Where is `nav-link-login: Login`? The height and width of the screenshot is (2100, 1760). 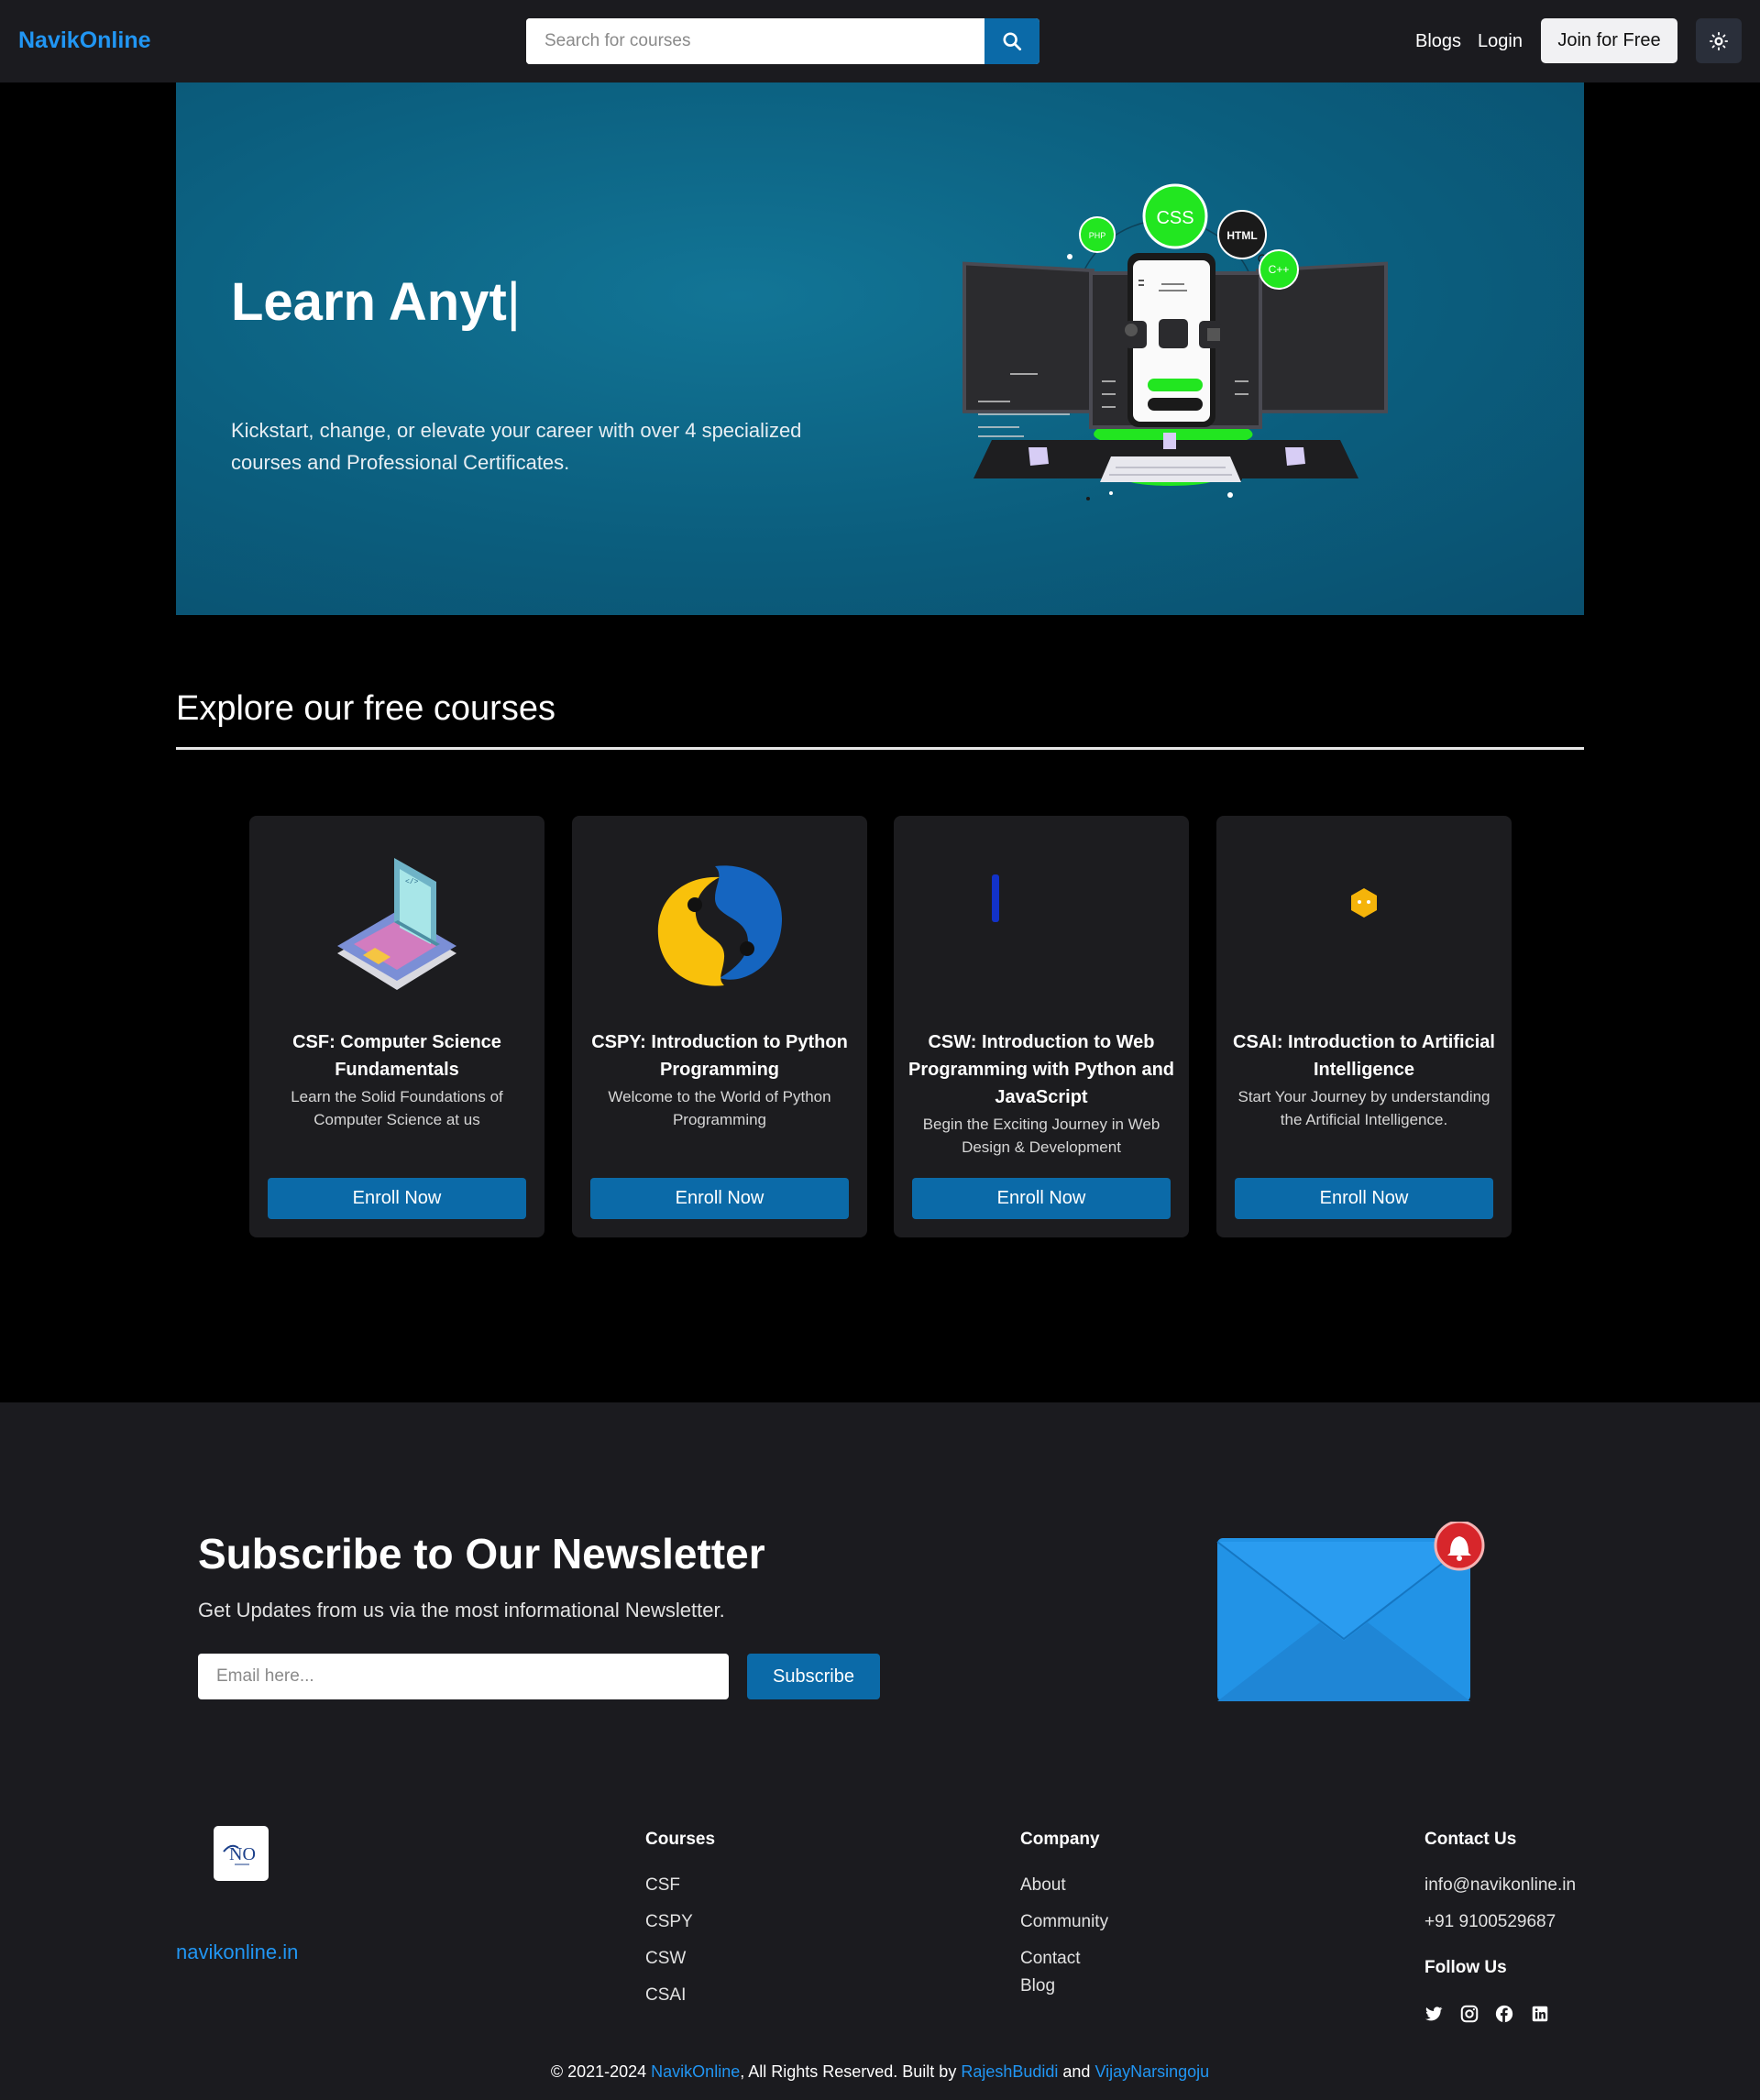
nav-link-login: Login is located at coordinates (1500, 41).